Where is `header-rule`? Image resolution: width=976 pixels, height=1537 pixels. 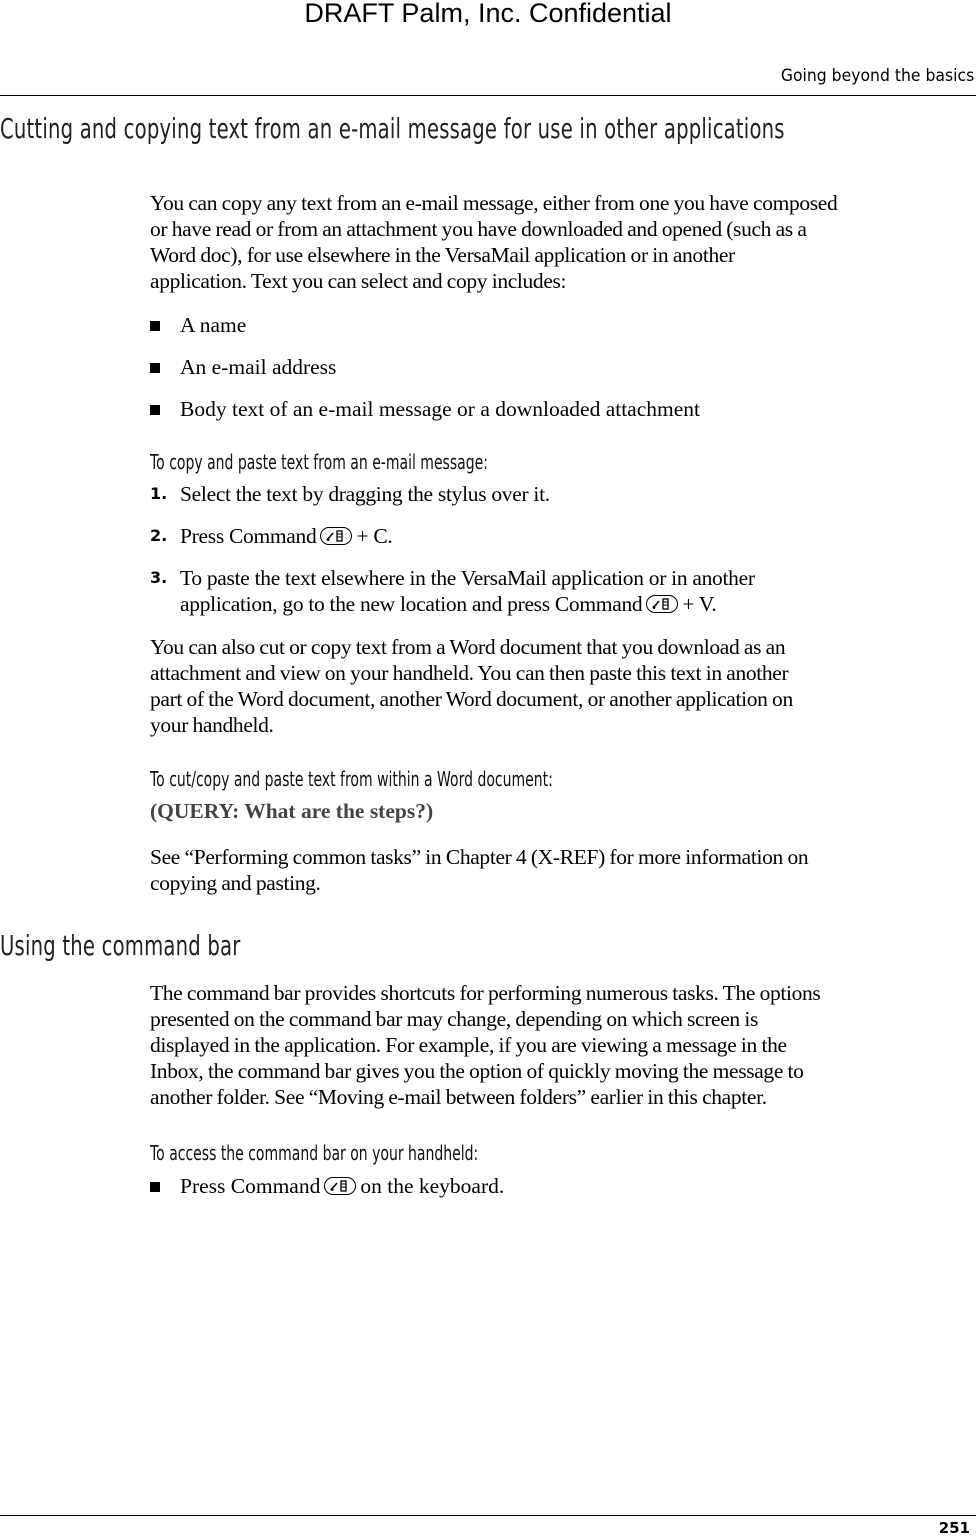 header-rule is located at coordinates (488, 95).